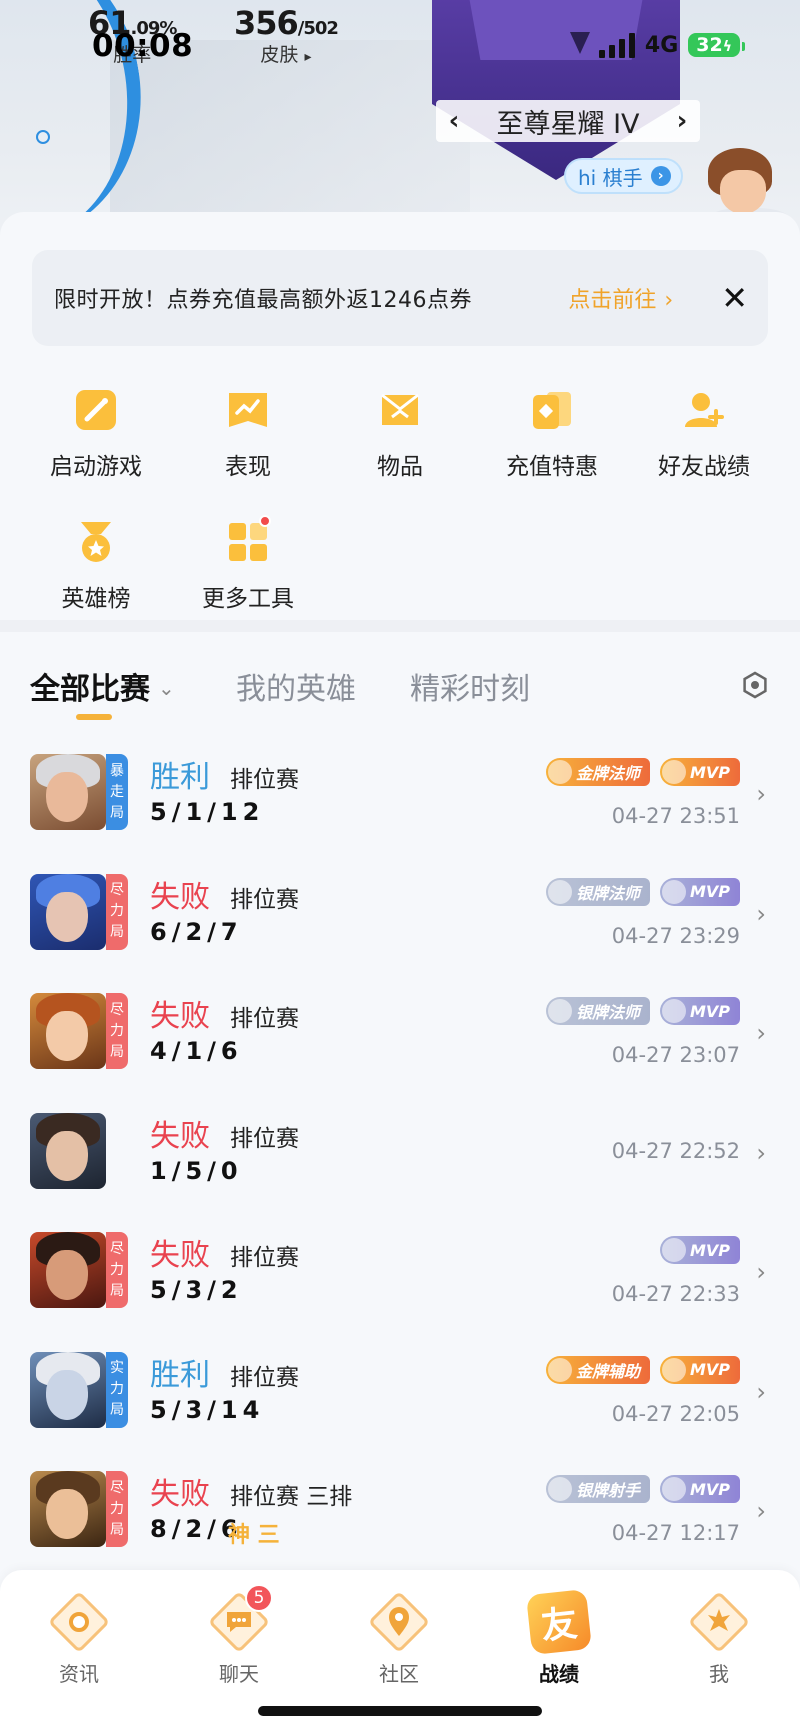 The height and width of the screenshot is (1731, 800). What do you see at coordinates (399, 1674) in the screenshot?
I see `nav-label: 社区` at bounding box center [399, 1674].